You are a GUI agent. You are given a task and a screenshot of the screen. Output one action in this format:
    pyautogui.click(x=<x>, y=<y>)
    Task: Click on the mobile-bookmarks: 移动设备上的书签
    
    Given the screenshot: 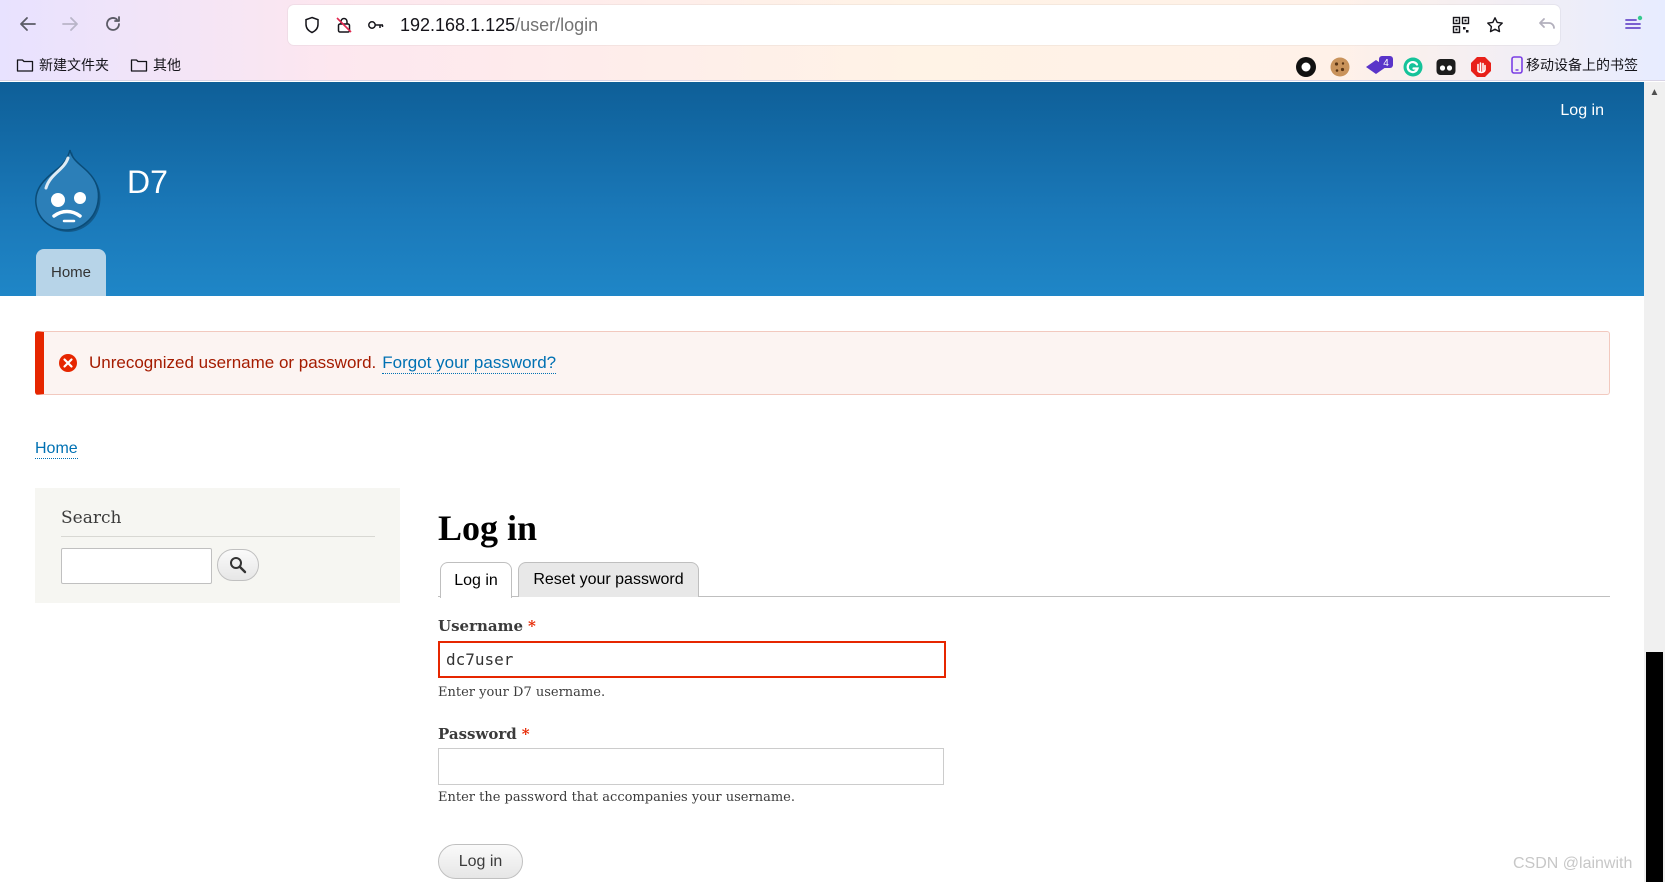 What is the action you would take?
    pyautogui.click(x=1574, y=65)
    